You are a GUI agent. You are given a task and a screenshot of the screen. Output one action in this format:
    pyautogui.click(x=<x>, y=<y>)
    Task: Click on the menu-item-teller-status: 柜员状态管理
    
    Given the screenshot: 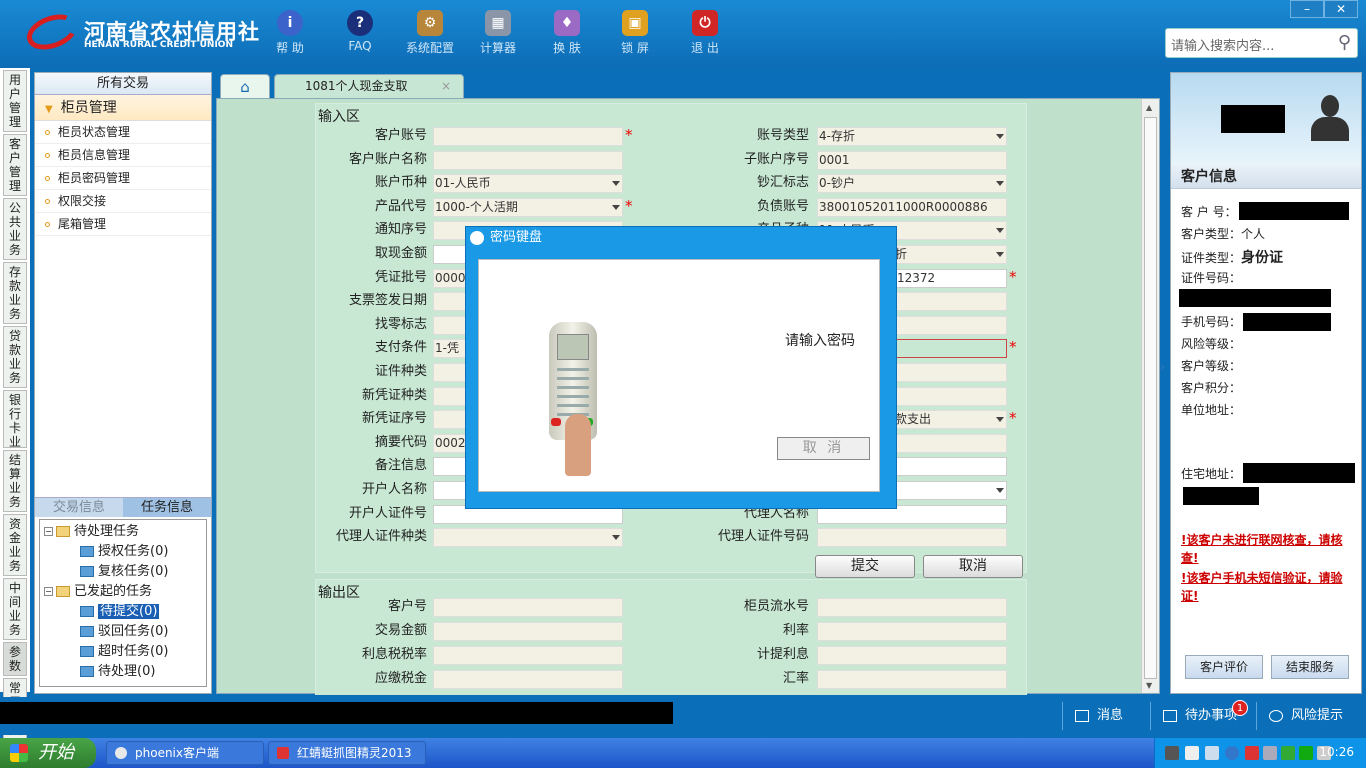 What is the action you would take?
    pyautogui.click(x=123, y=132)
    